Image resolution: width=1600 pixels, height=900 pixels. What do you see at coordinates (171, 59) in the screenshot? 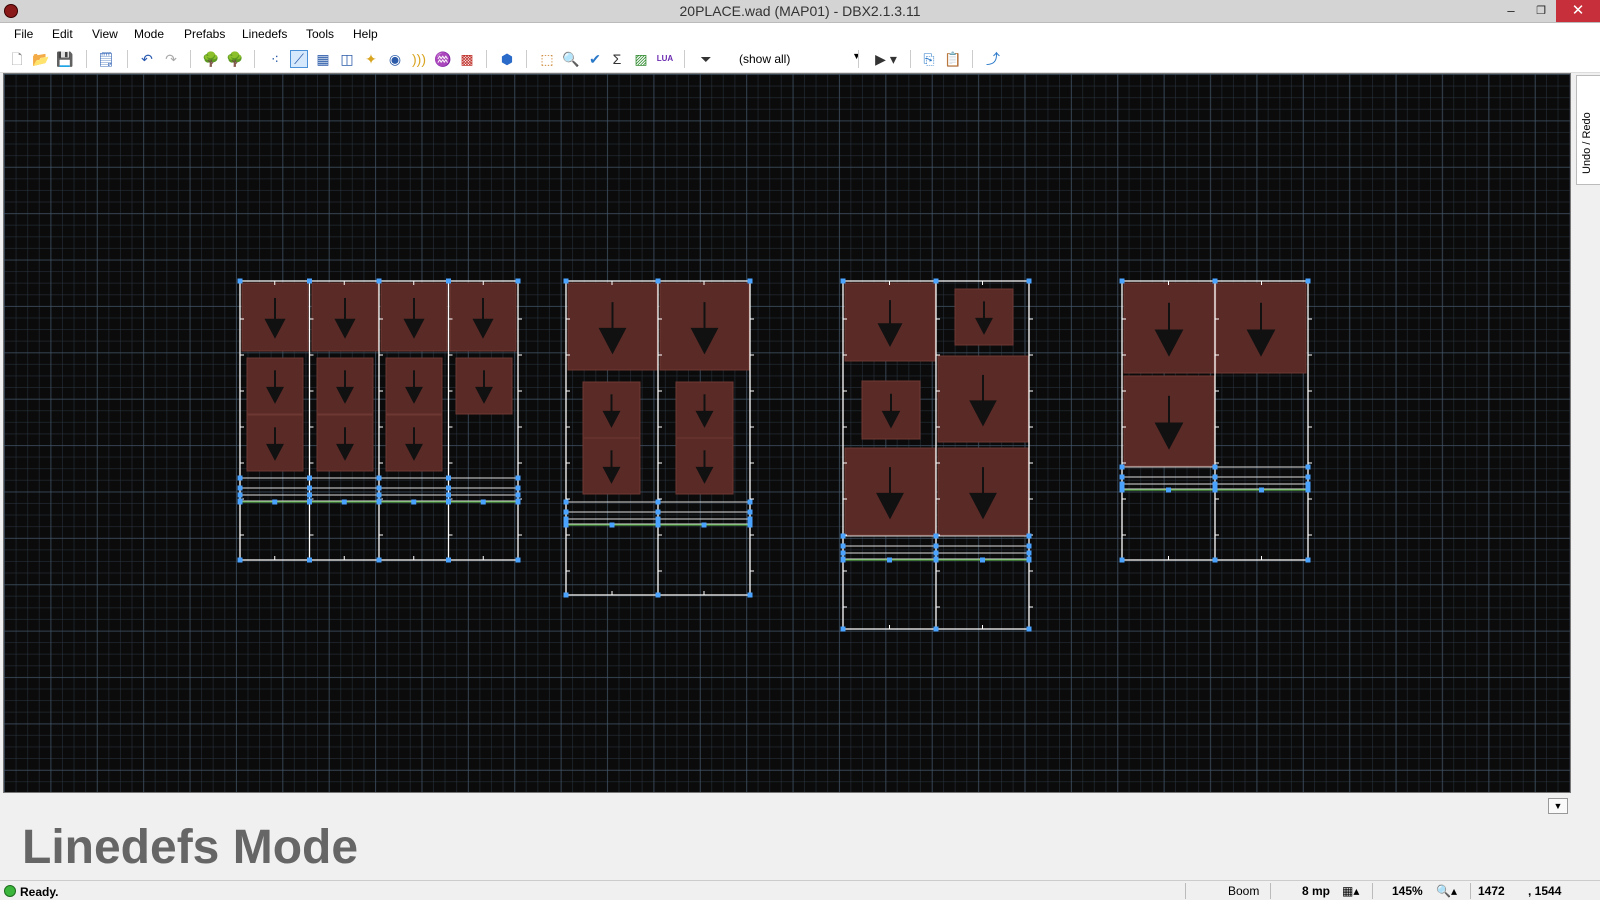
I see `redo-icon: ↷` at bounding box center [171, 59].